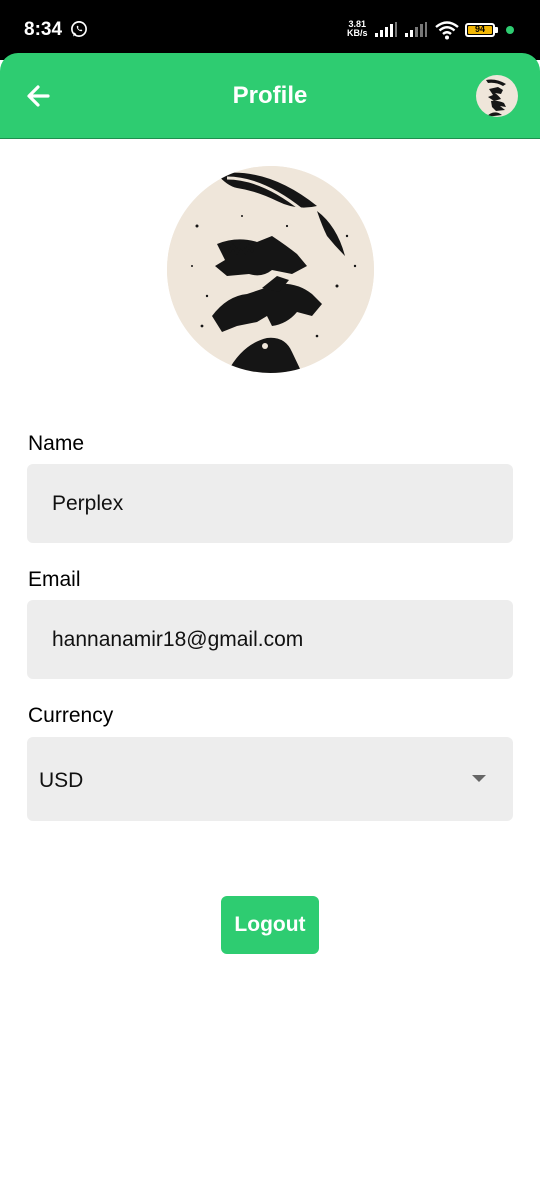 The image size is (540, 1200). What do you see at coordinates (71, 715) in the screenshot?
I see `currency-label: Currency` at bounding box center [71, 715].